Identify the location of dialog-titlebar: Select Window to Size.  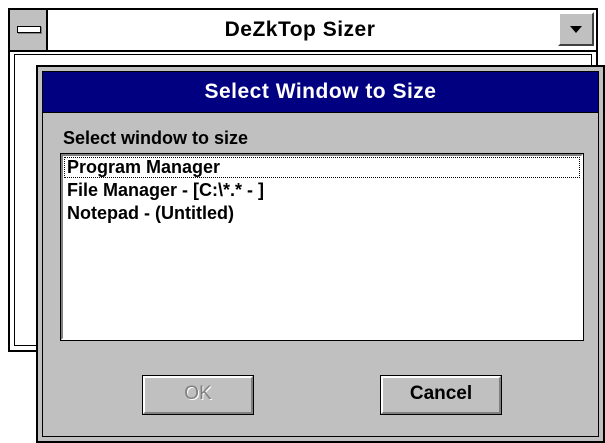
(320, 92).